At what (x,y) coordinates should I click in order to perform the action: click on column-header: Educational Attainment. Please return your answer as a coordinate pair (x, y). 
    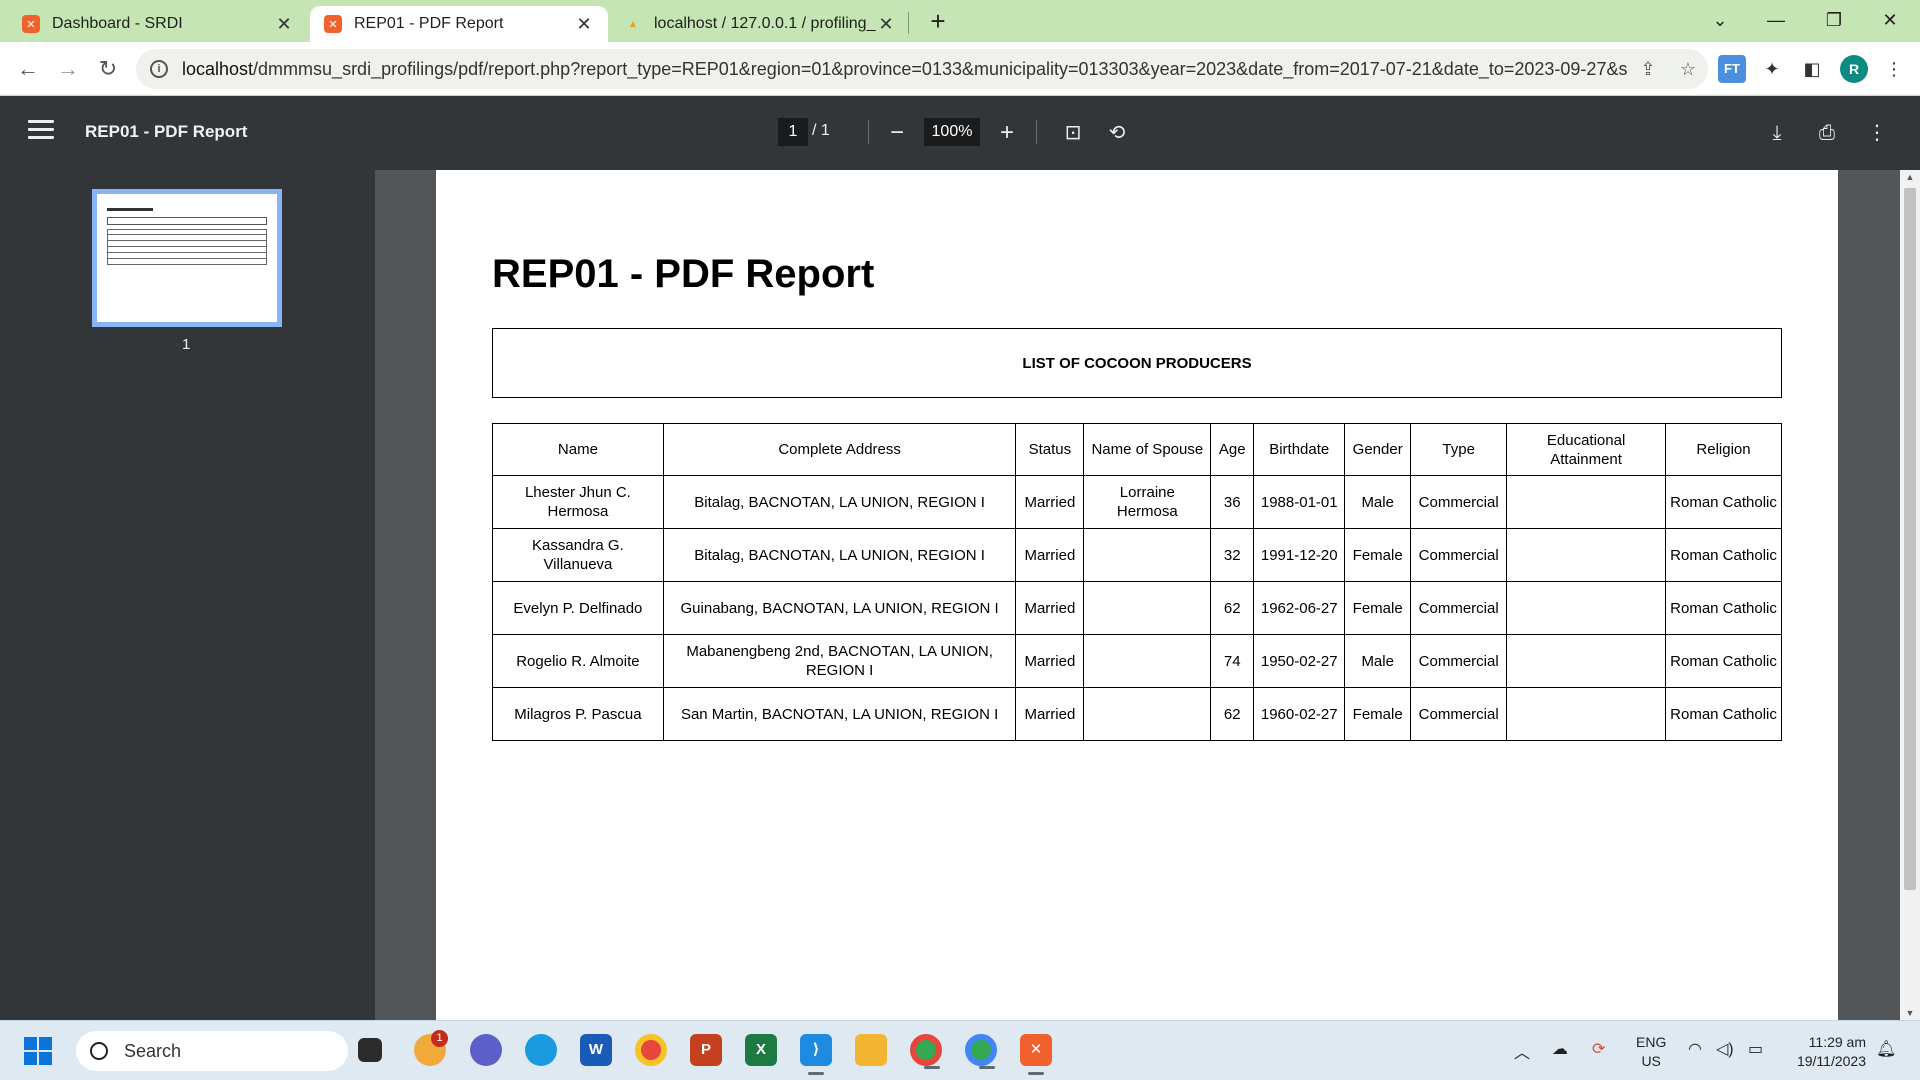
    Looking at the image, I should click on (1586, 449).